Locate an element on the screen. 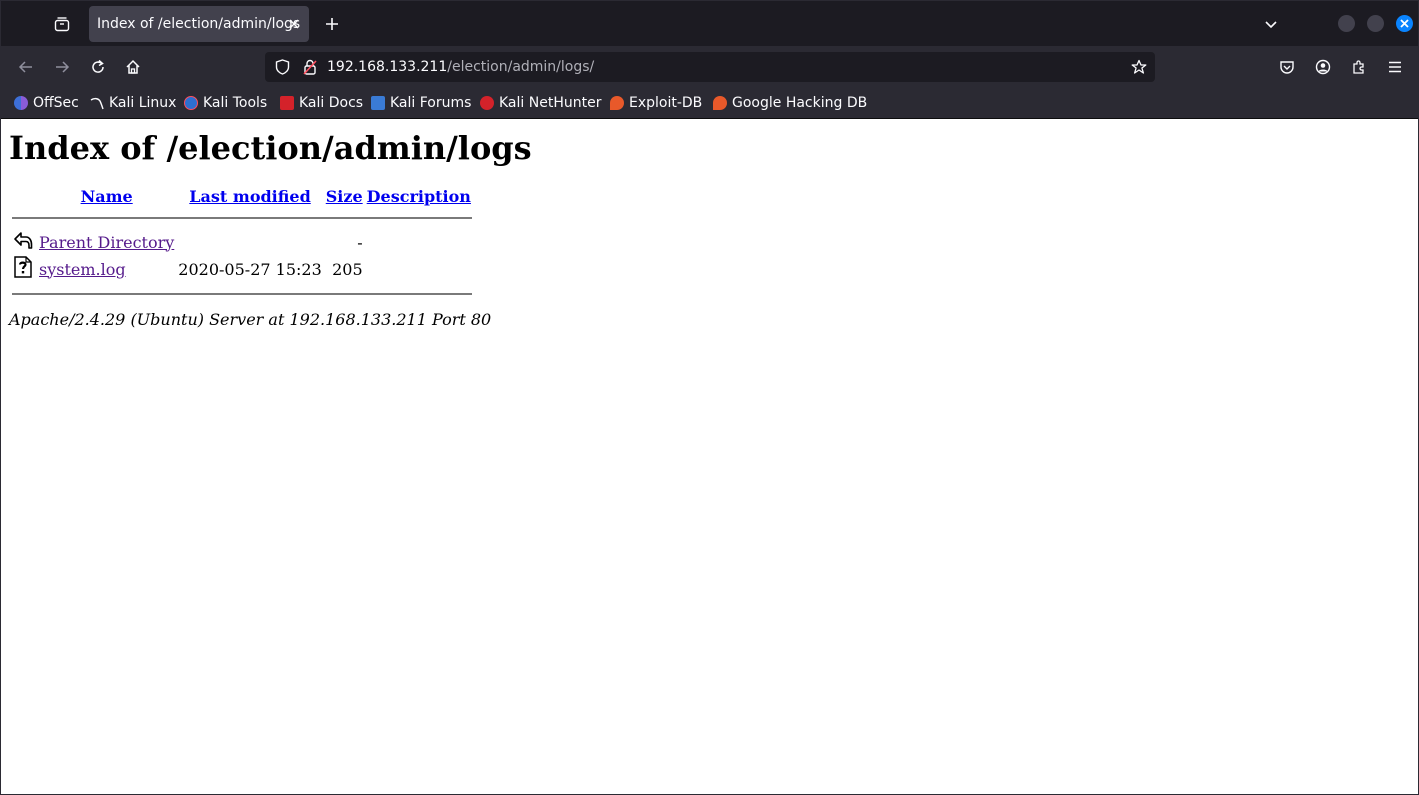 This screenshot has width=1419, height=795. url-text: 192.168.133.211/election/admin/logs/ is located at coordinates (460, 67).